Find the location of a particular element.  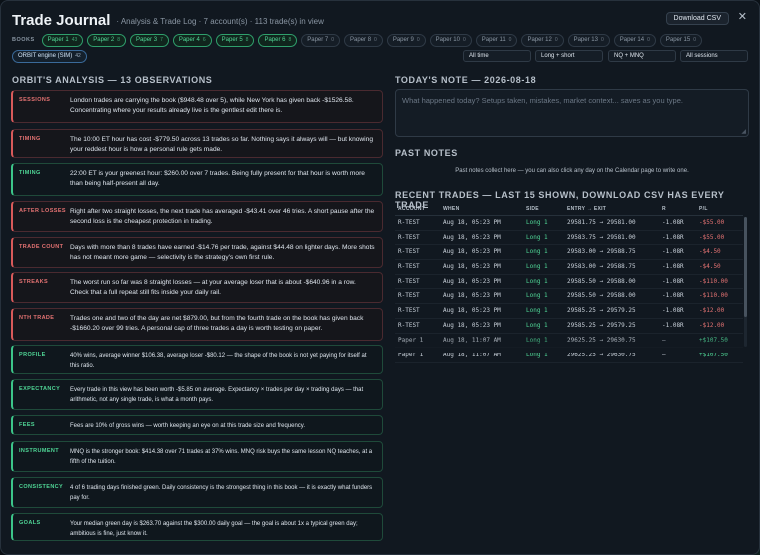

book-pill-count: 43 is located at coordinates (74, 39).